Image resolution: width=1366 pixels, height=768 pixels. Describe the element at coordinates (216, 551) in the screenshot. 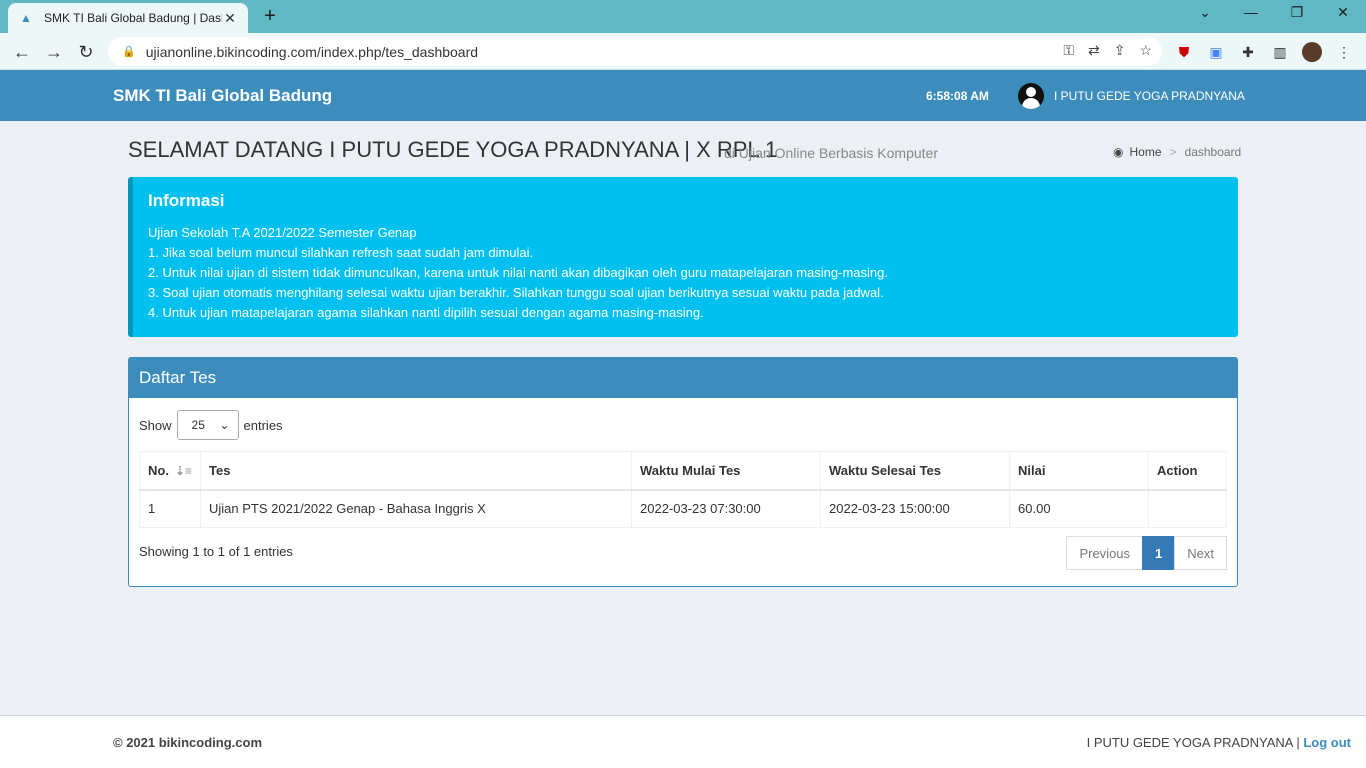

I see `table-info: Showing 1 to 1 of 1 entries` at that location.